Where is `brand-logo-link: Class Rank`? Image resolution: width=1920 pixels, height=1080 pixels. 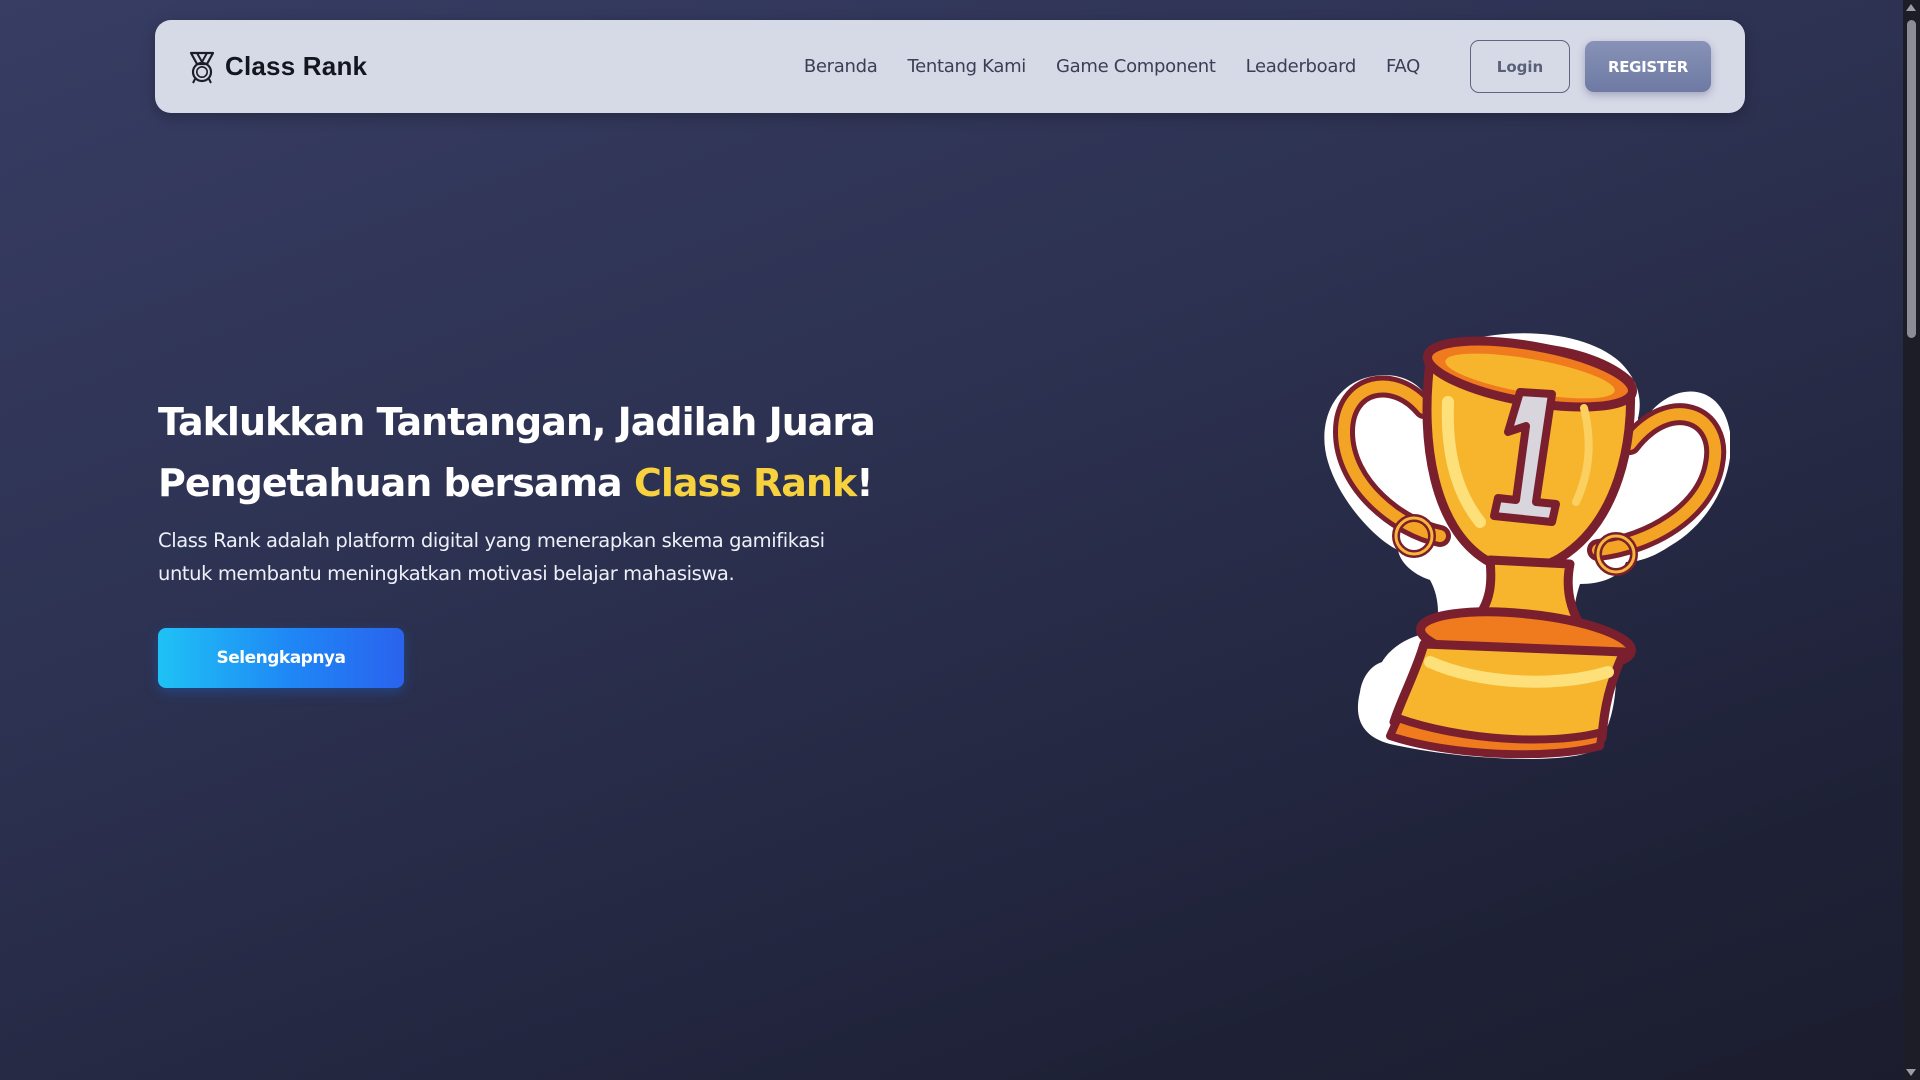
brand-logo-link: Class Rank is located at coordinates (276, 67).